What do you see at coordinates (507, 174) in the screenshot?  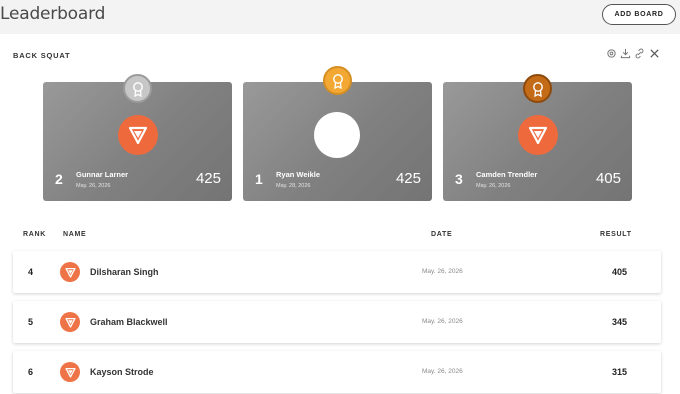 I see `podium-name: Camden Trendler` at bounding box center [507, 174].